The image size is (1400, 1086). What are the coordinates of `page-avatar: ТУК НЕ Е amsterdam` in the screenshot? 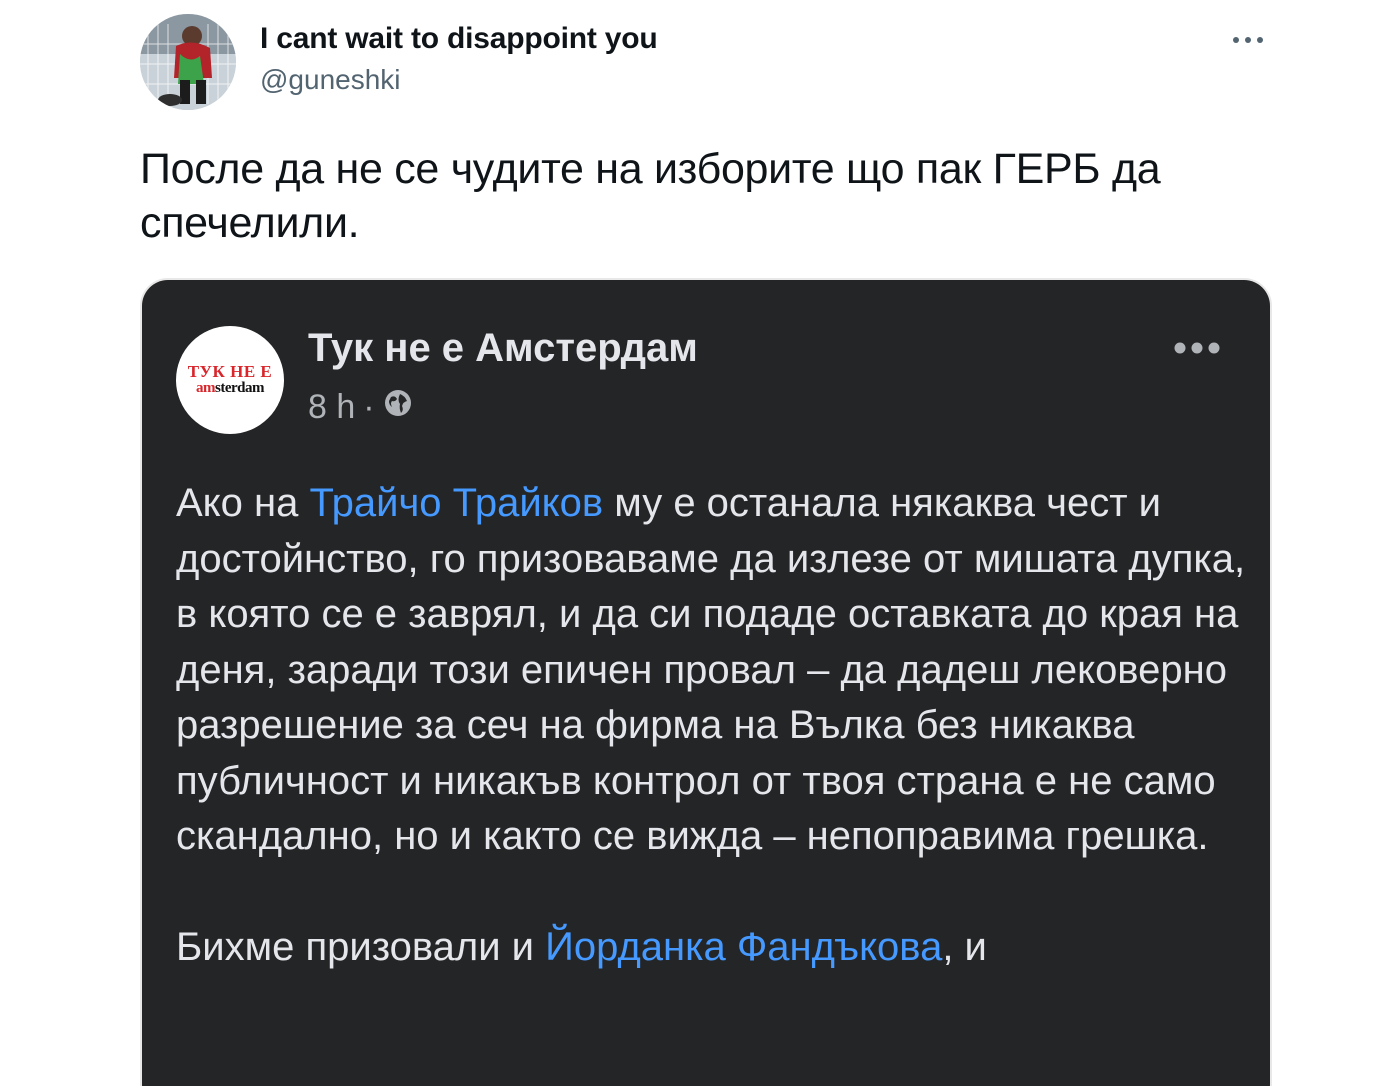 It's located at (230, 380).